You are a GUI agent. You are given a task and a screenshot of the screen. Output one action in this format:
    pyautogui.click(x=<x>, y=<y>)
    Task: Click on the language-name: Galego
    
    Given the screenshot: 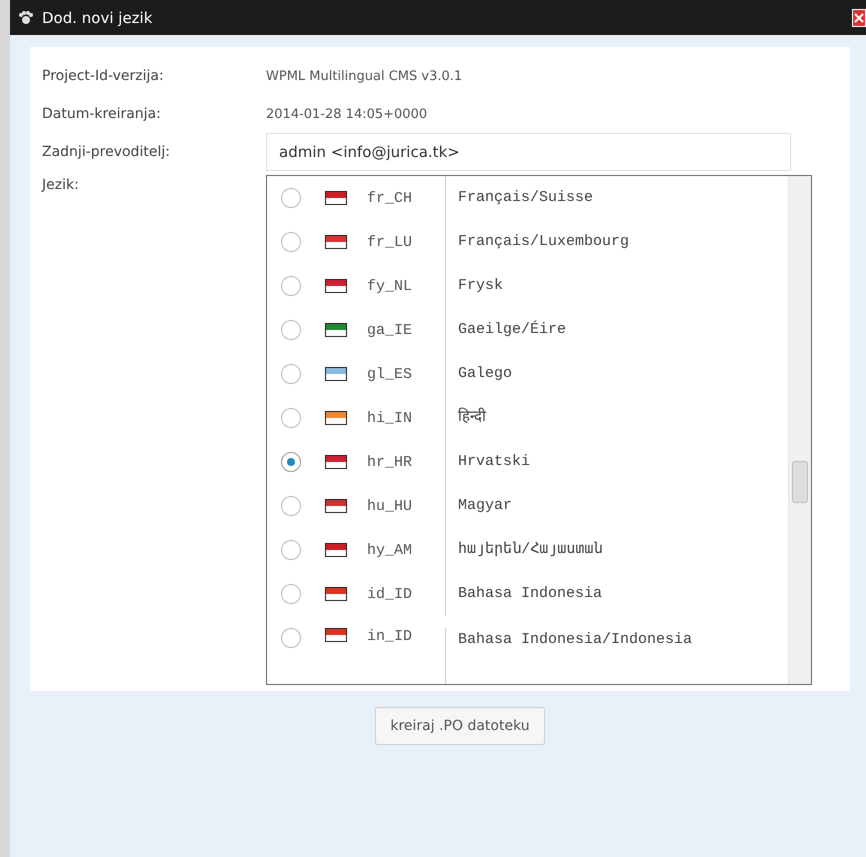 What is the action you would take?
    pyautogui.click(x=485, y=374)
    